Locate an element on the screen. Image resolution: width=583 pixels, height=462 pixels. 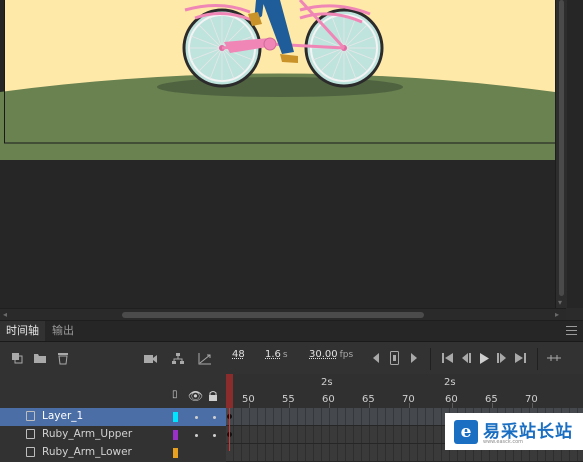
prev-frame-icon is located at coordinates (376, 358).